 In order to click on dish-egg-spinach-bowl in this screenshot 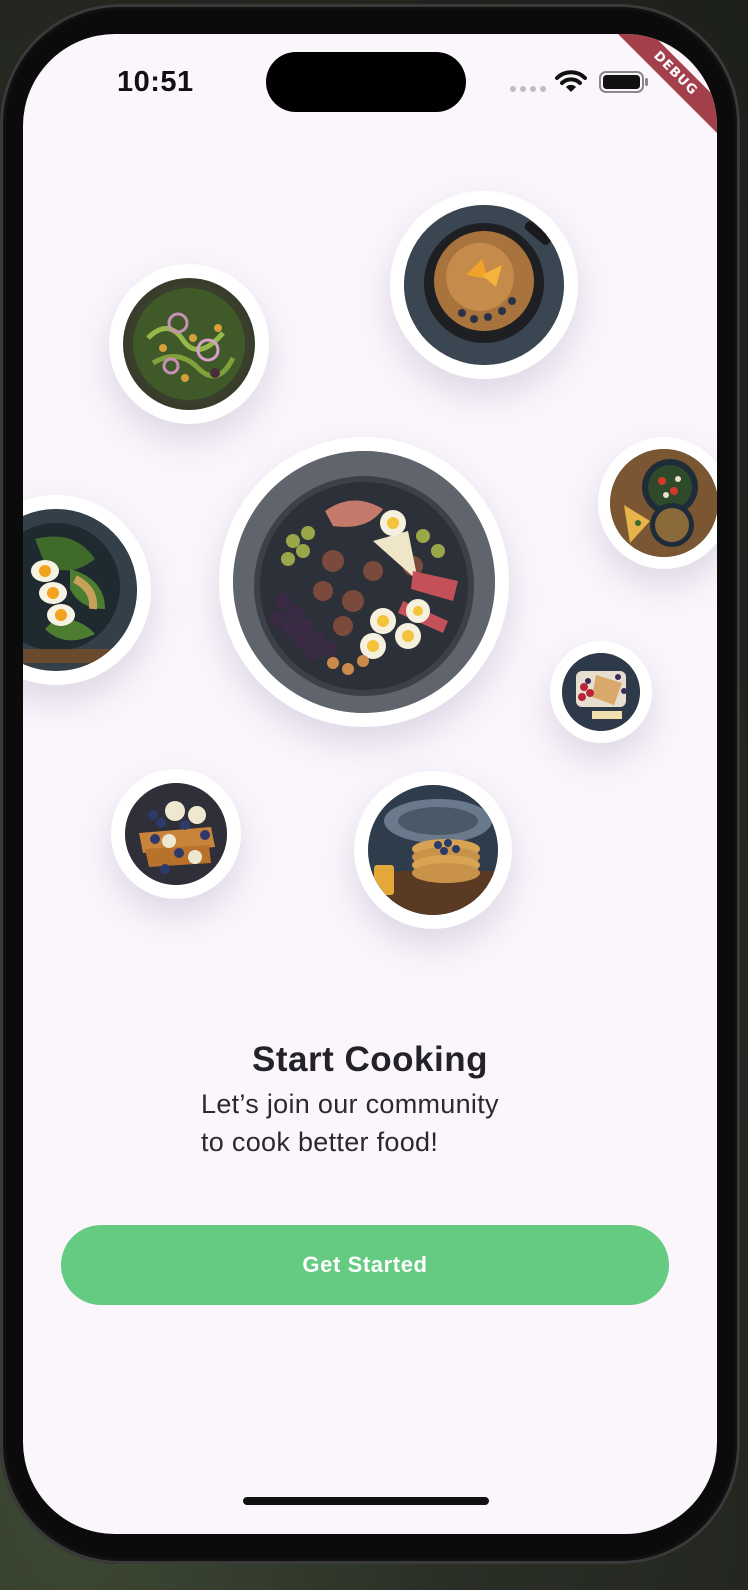, I will do `click(87, 590)`.